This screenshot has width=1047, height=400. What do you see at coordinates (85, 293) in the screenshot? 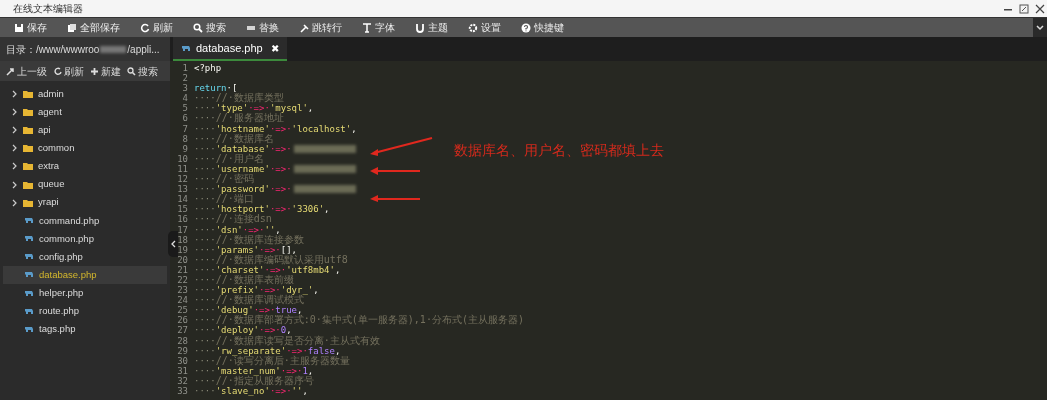
I see `tree-item: helper.php` at bounding box center [85, 293].